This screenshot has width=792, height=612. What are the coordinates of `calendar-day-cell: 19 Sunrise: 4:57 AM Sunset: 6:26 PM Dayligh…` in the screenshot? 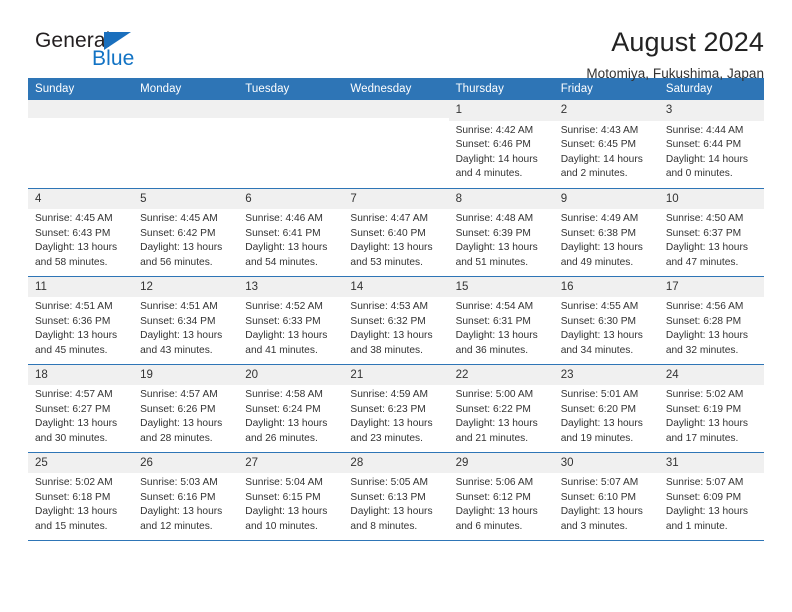 It's located at (186, 407).